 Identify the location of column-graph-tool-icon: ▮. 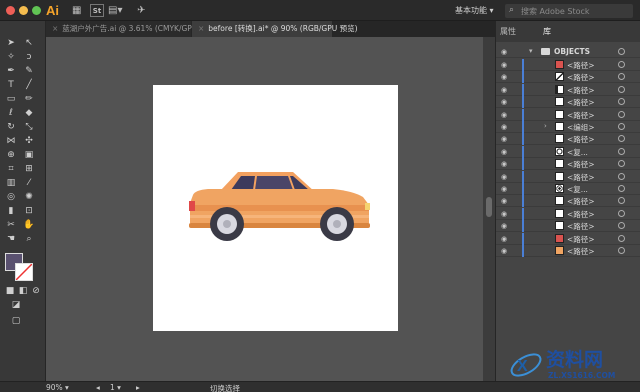
(11, 211).